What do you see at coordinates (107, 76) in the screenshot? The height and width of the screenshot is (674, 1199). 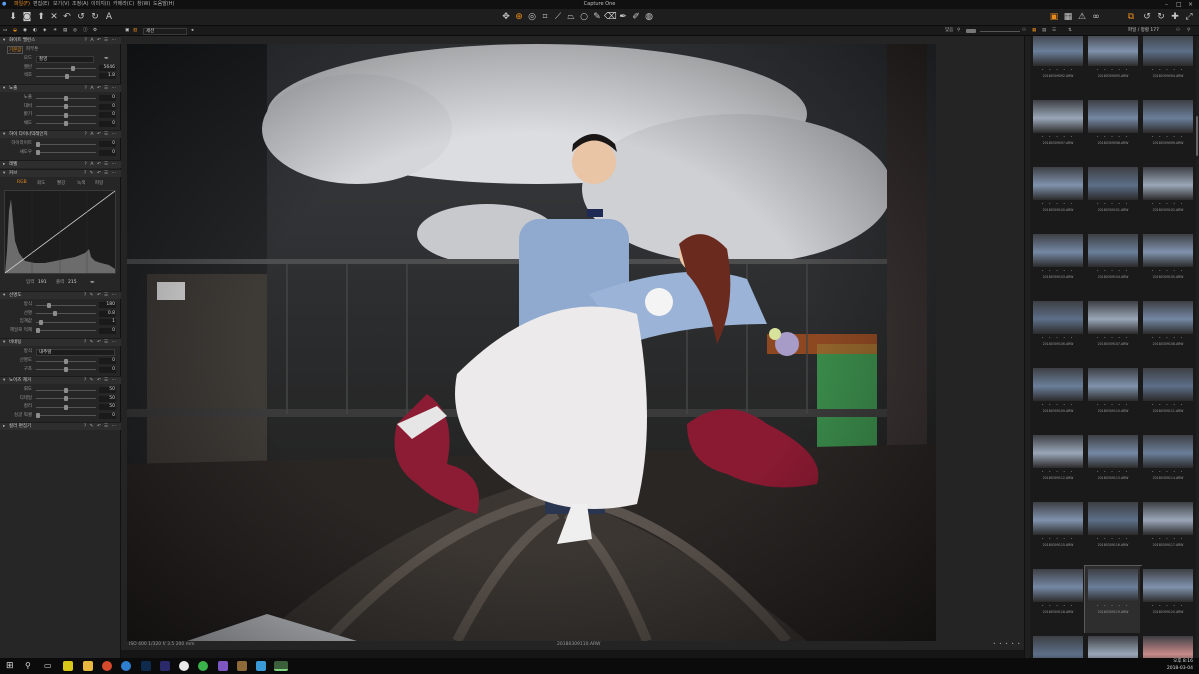 I see `tint-value: 1.8` at bounding box center [107, 76].